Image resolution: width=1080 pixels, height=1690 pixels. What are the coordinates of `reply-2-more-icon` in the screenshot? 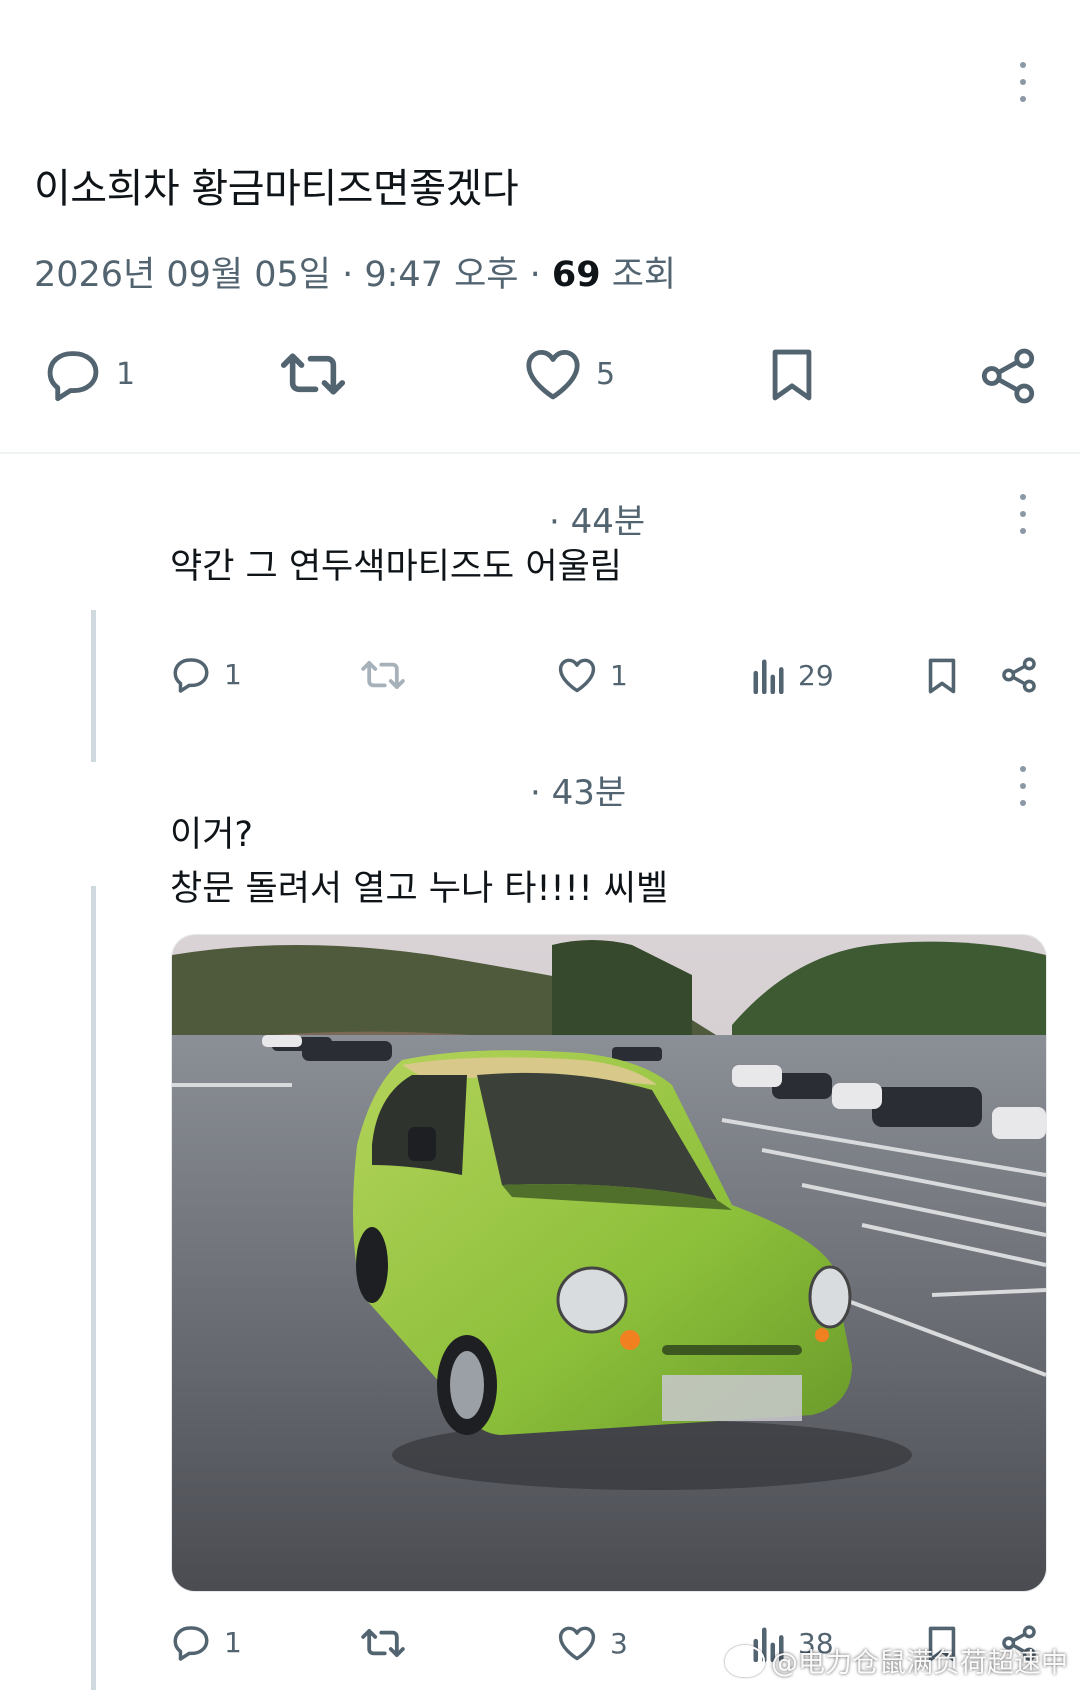 It's located at (1023, 786).